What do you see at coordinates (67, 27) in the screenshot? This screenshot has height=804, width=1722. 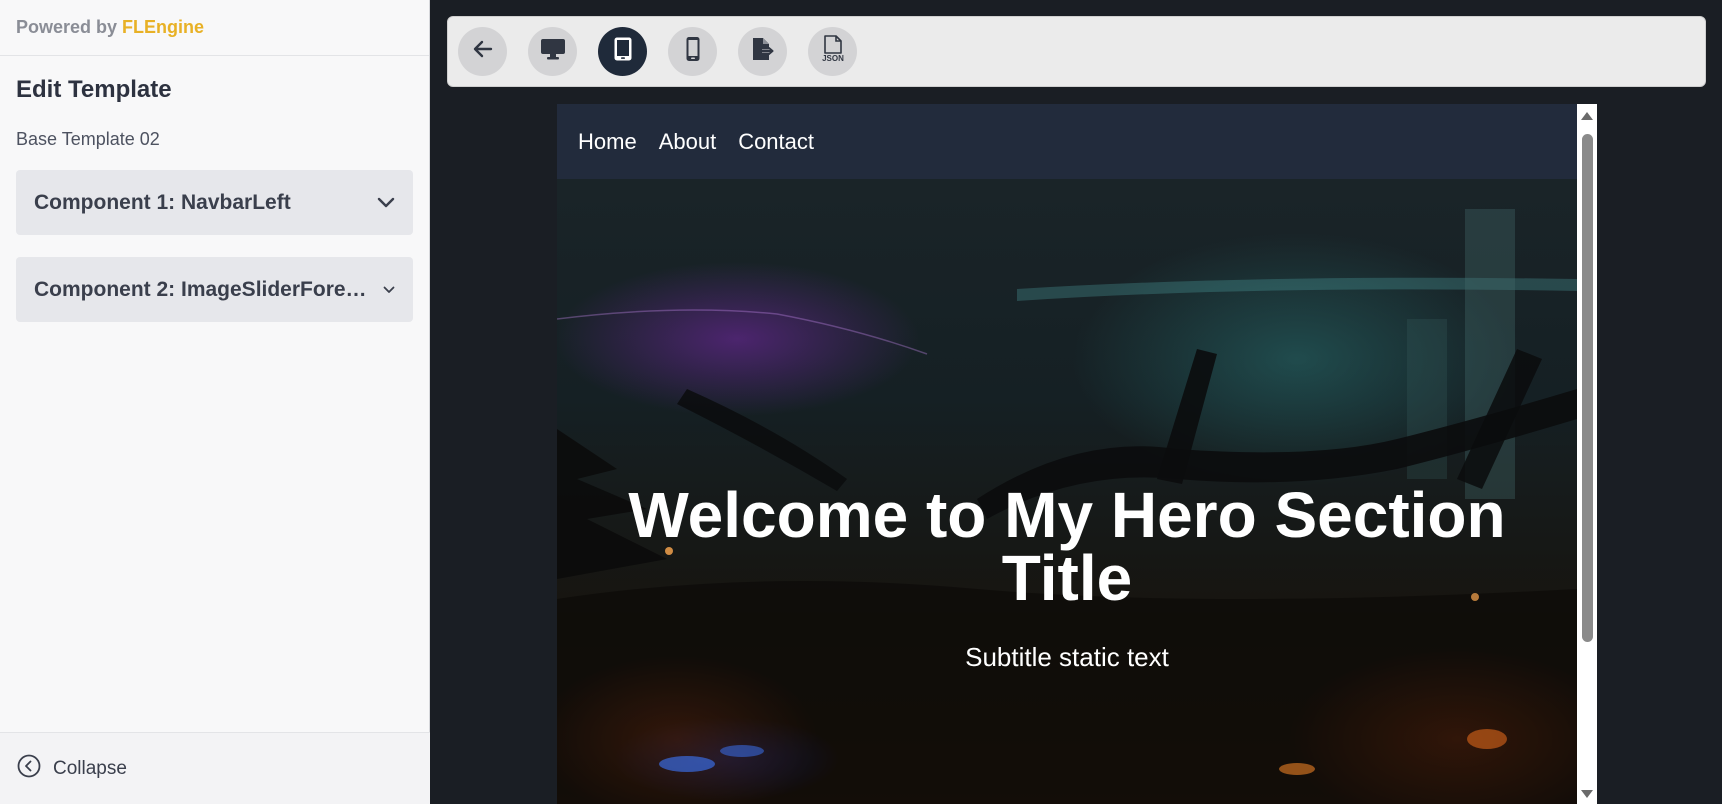 I see `powered-by-prefix: Powered by` at bounding box center [67, 27].